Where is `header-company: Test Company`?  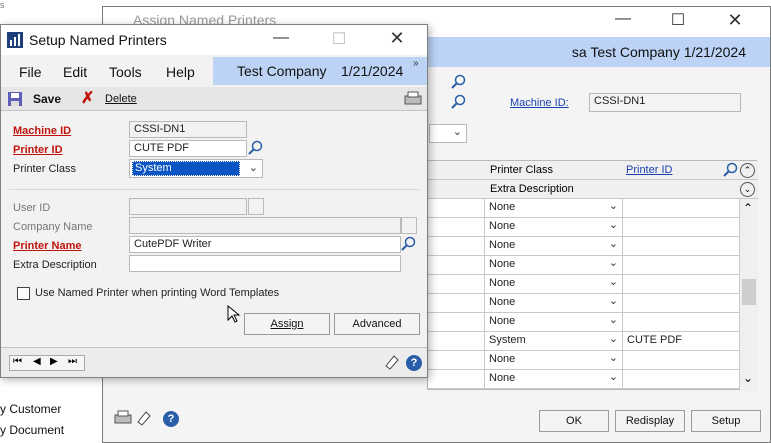
header-company: Test Company is located at coordinates (282, 71).